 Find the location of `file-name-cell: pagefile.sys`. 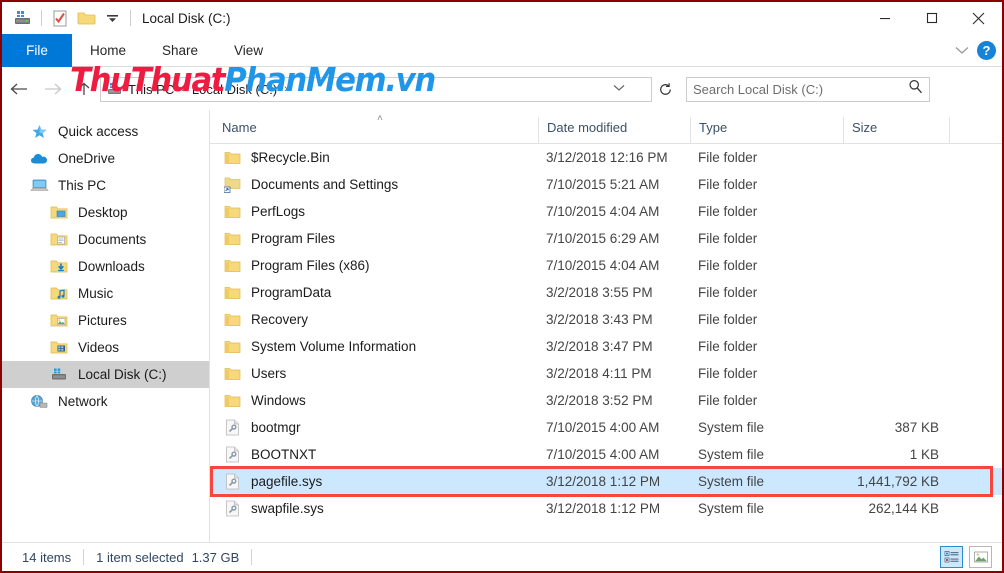

file-name-cell: pagefile.sys is located at coordinates (374, 482).